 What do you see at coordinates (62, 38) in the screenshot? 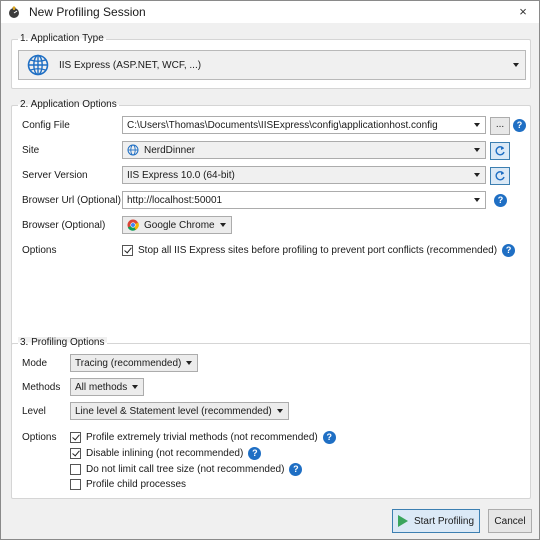
I see `application-type-legend: 1. Application Type` at bounding box center [62, 38].